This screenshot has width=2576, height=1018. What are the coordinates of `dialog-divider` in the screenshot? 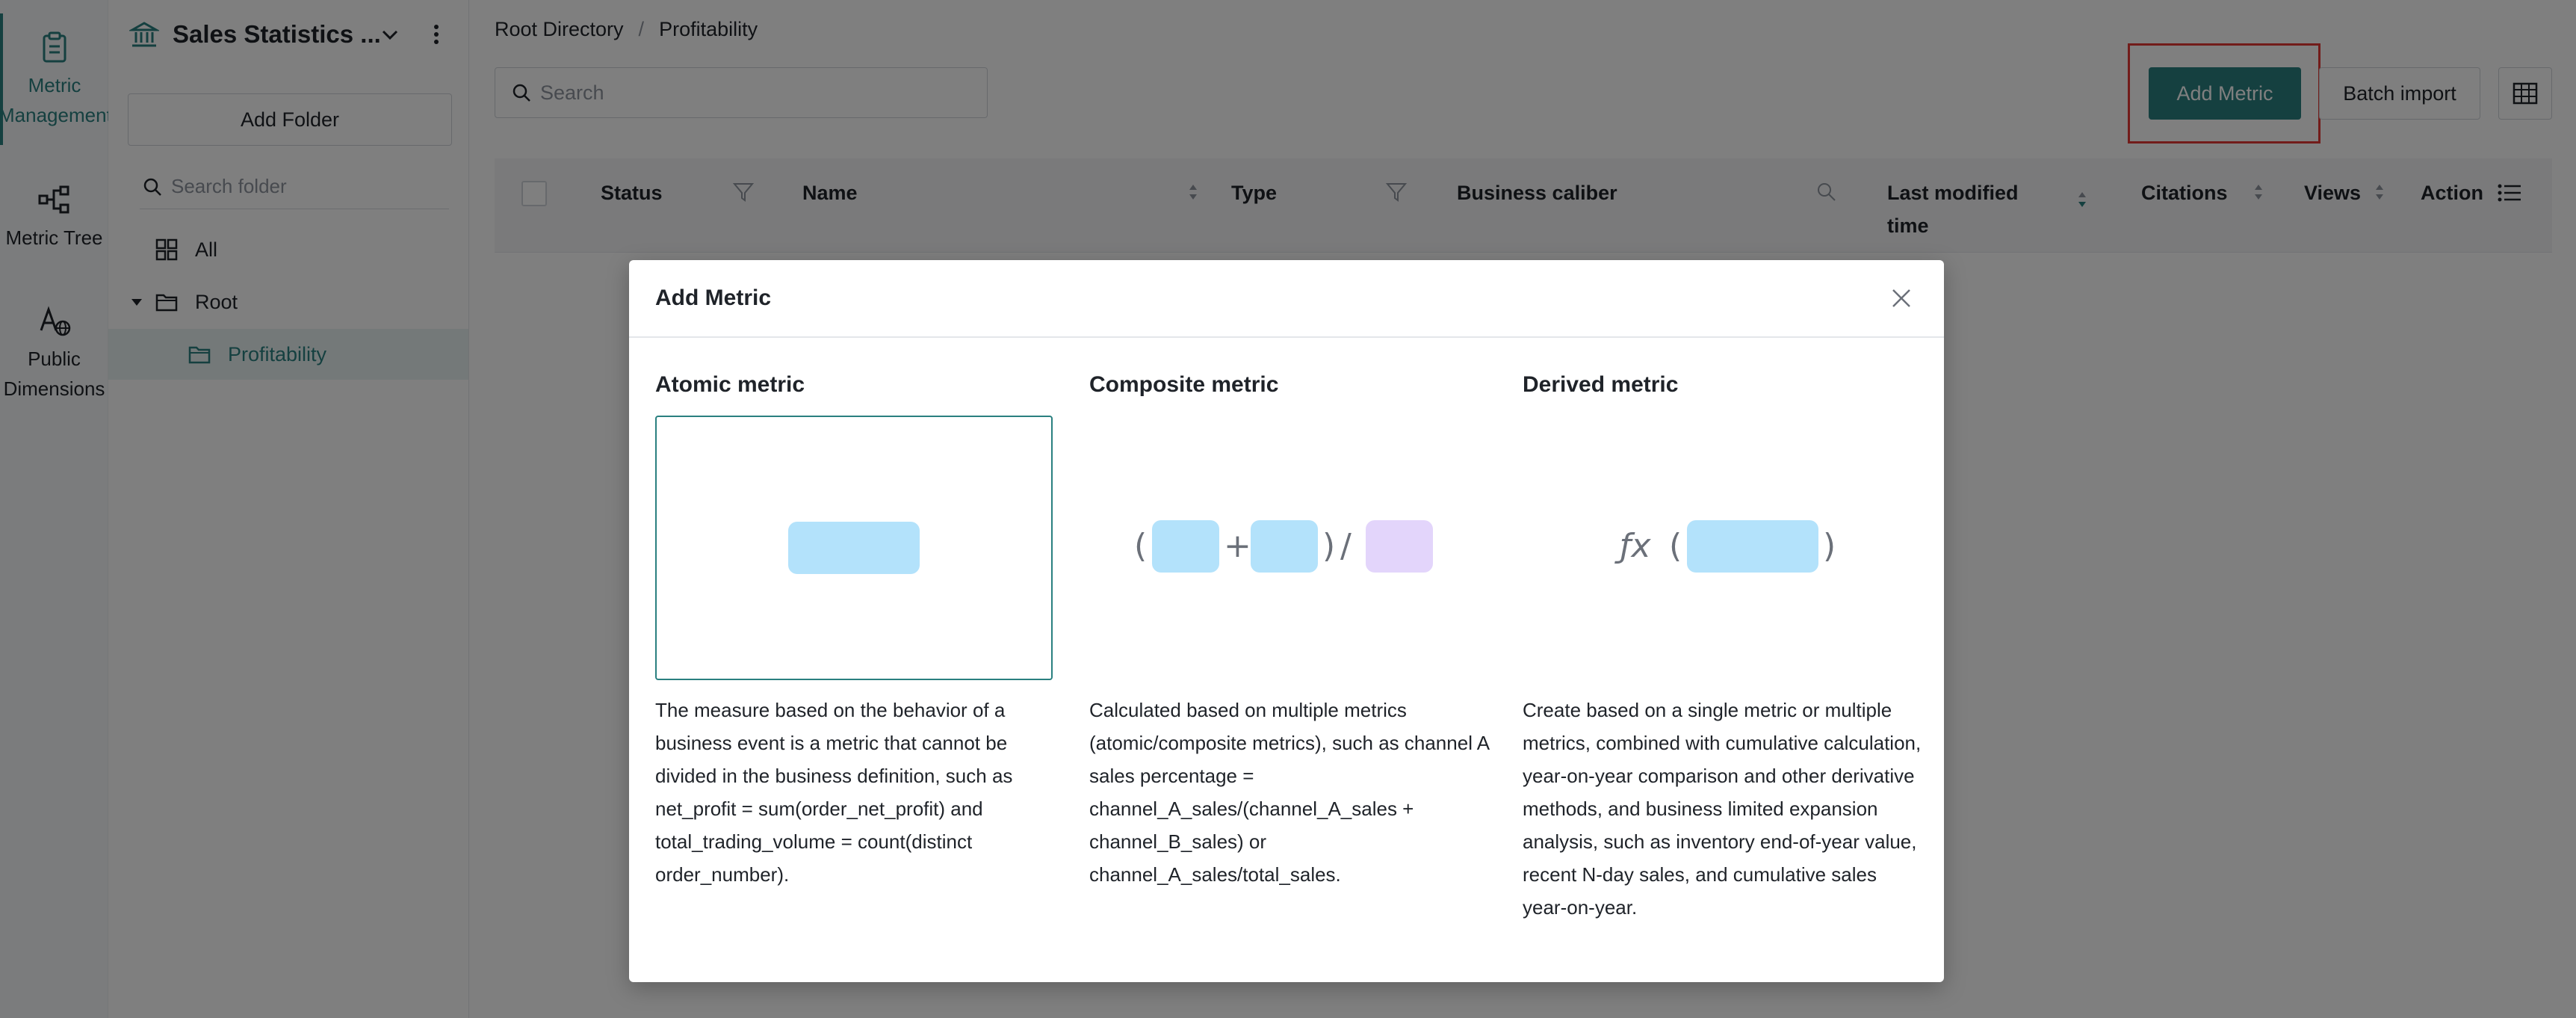 It's located at (1286, 337).